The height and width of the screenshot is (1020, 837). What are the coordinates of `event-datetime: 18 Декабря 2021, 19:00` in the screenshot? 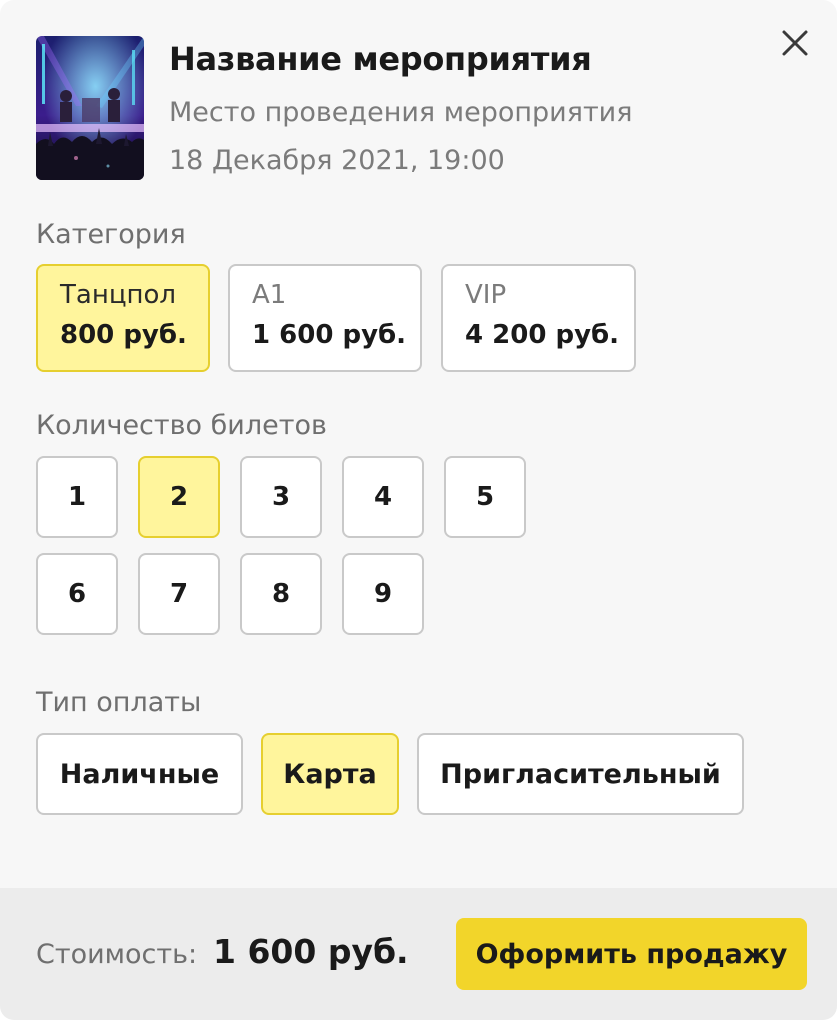 It's located at (337, 160).